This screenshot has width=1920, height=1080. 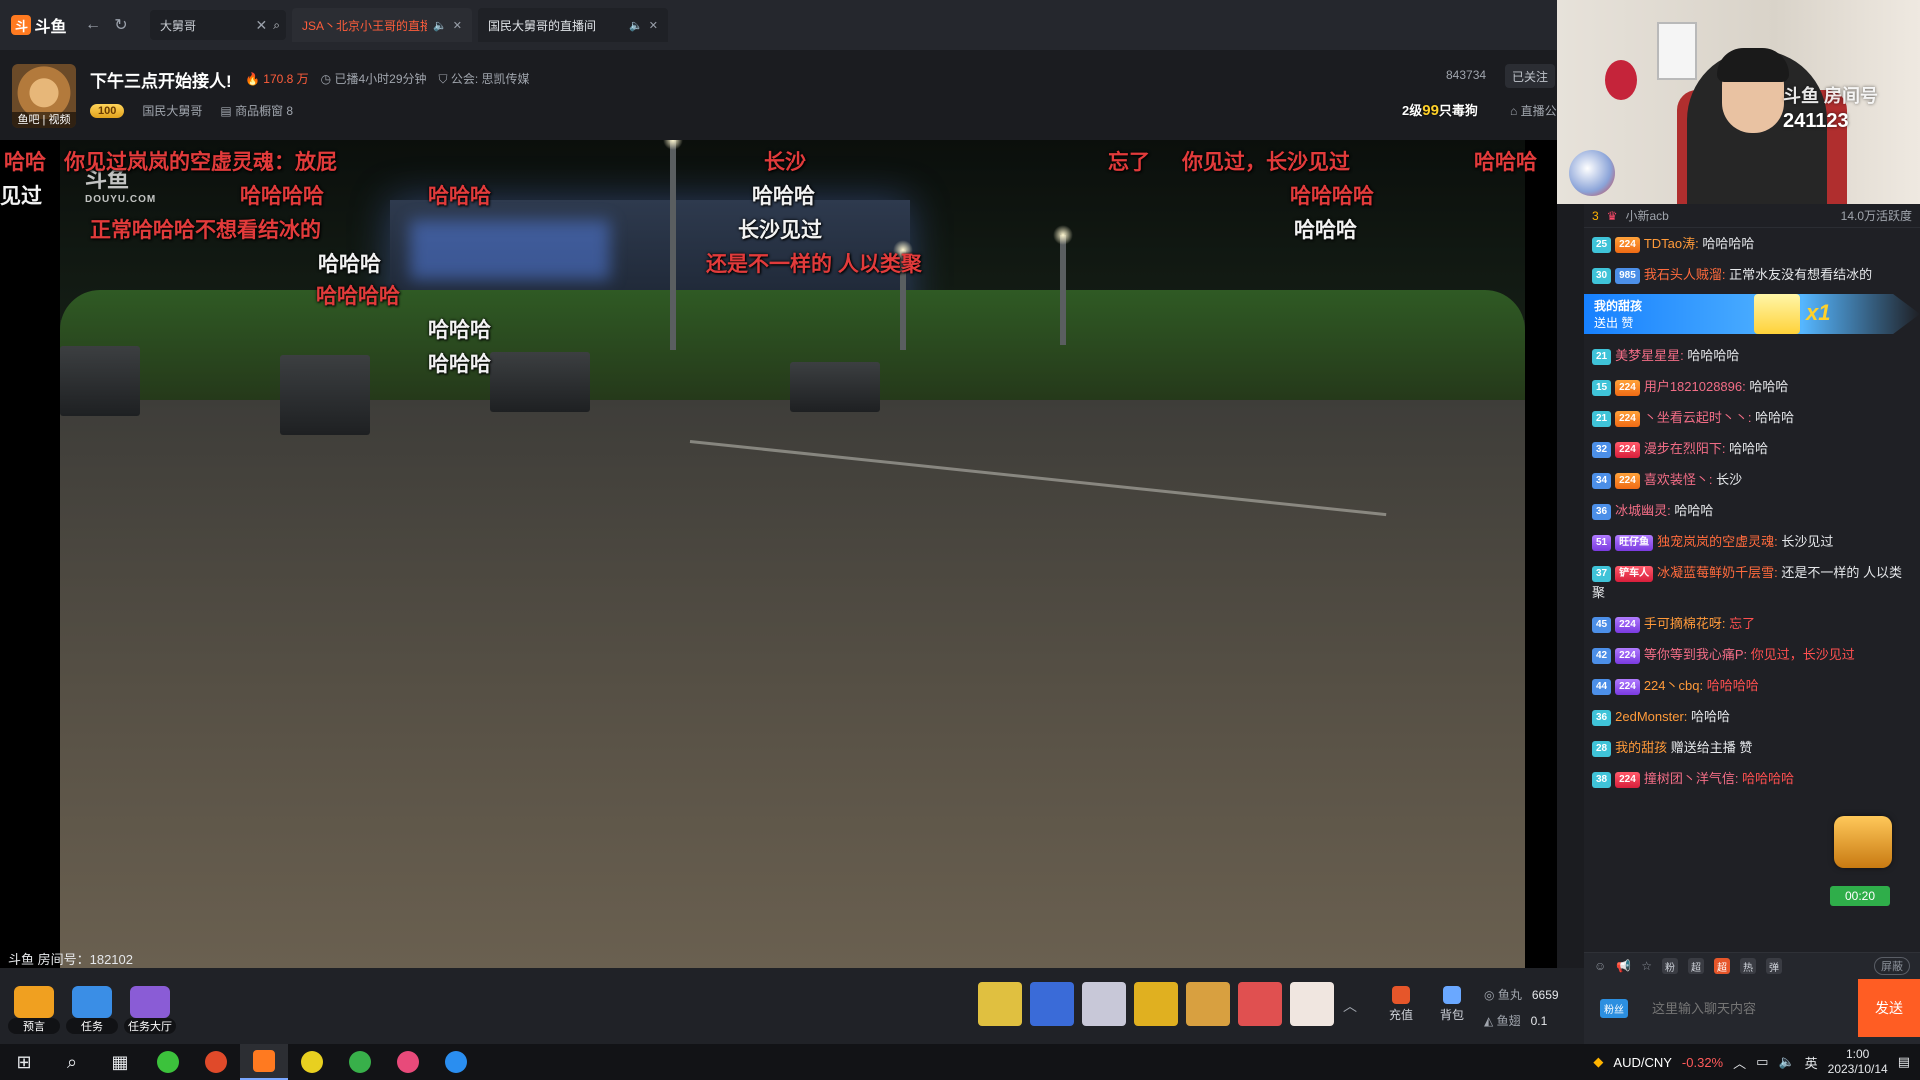 What do you see at coordinates (1600, 966) in the screenshot?
I see `emoji-icon: ☺` at bounding box center [1600, 966].